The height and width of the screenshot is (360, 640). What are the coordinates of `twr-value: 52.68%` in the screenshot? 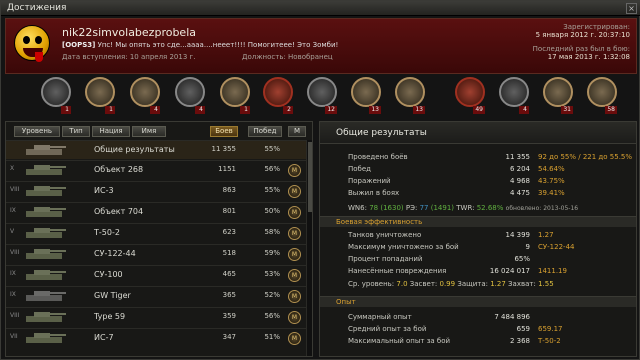 It's located at (490, 208).